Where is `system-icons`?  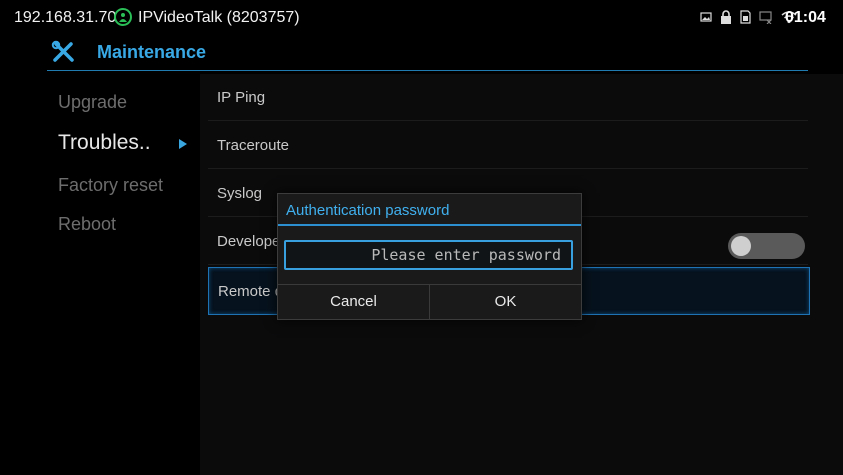 system-icons is located at coordinates (748, 19).